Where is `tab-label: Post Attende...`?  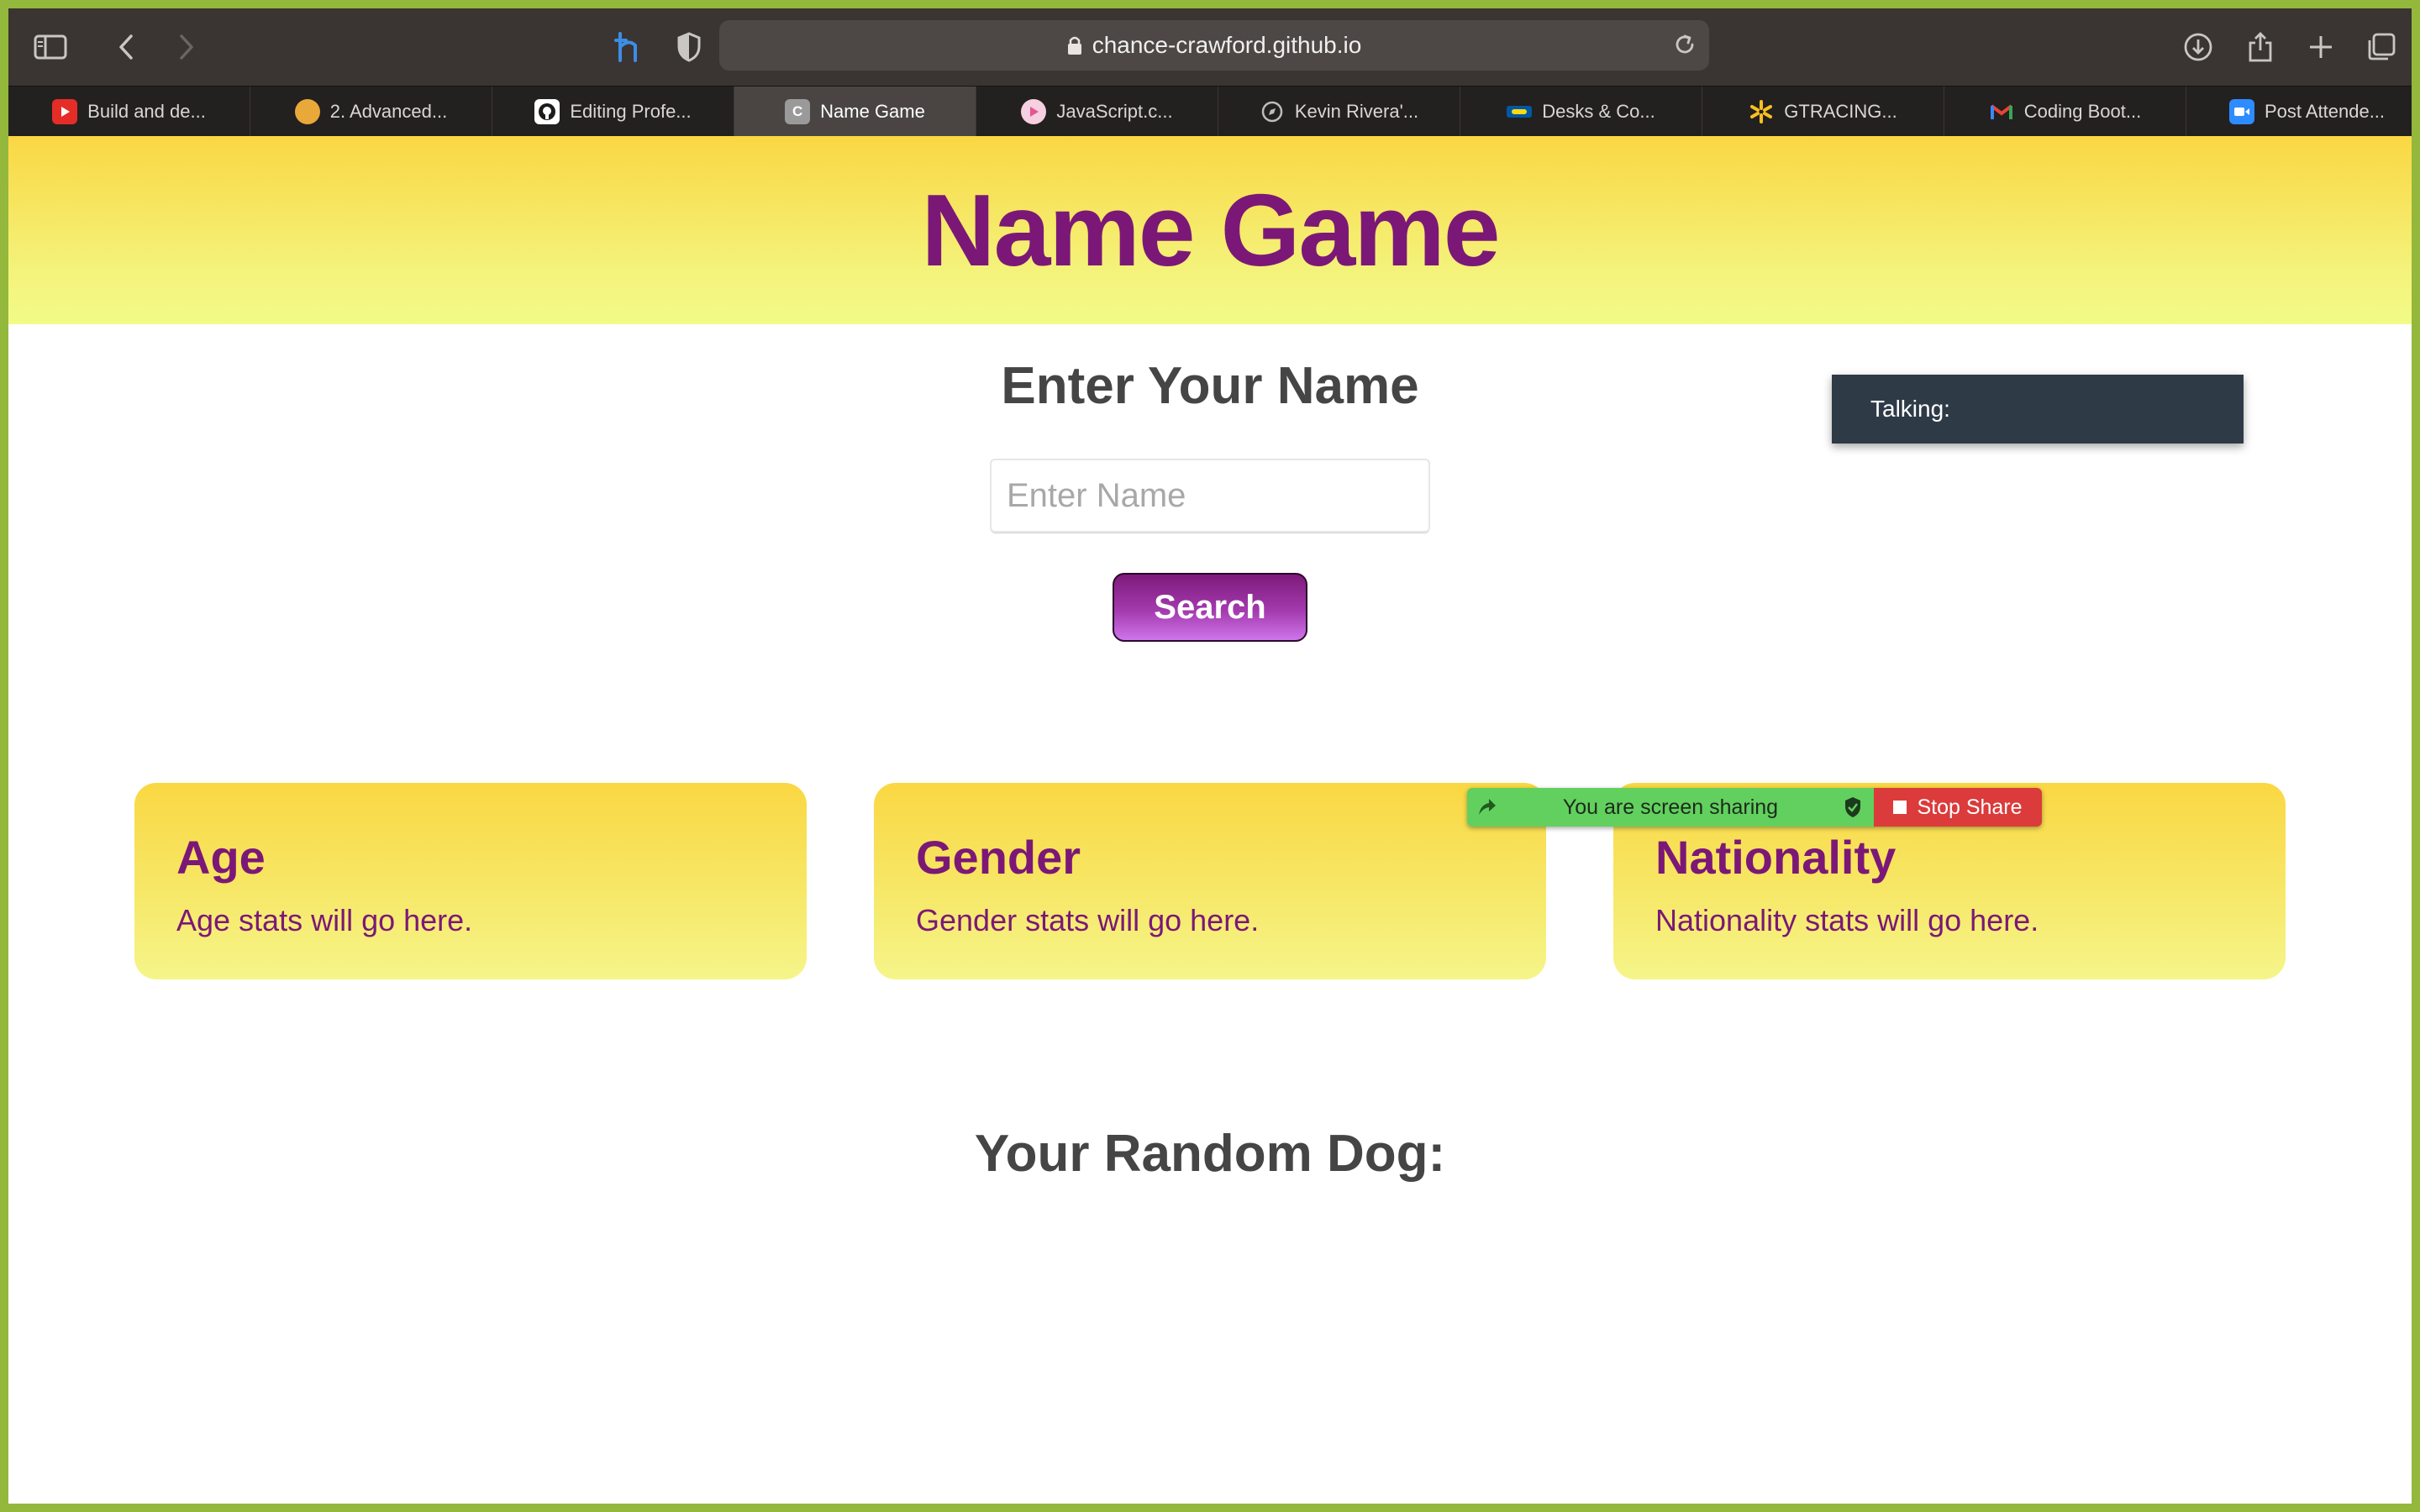
tab-label: Post Attende... is located at coordinates (2325, 111).